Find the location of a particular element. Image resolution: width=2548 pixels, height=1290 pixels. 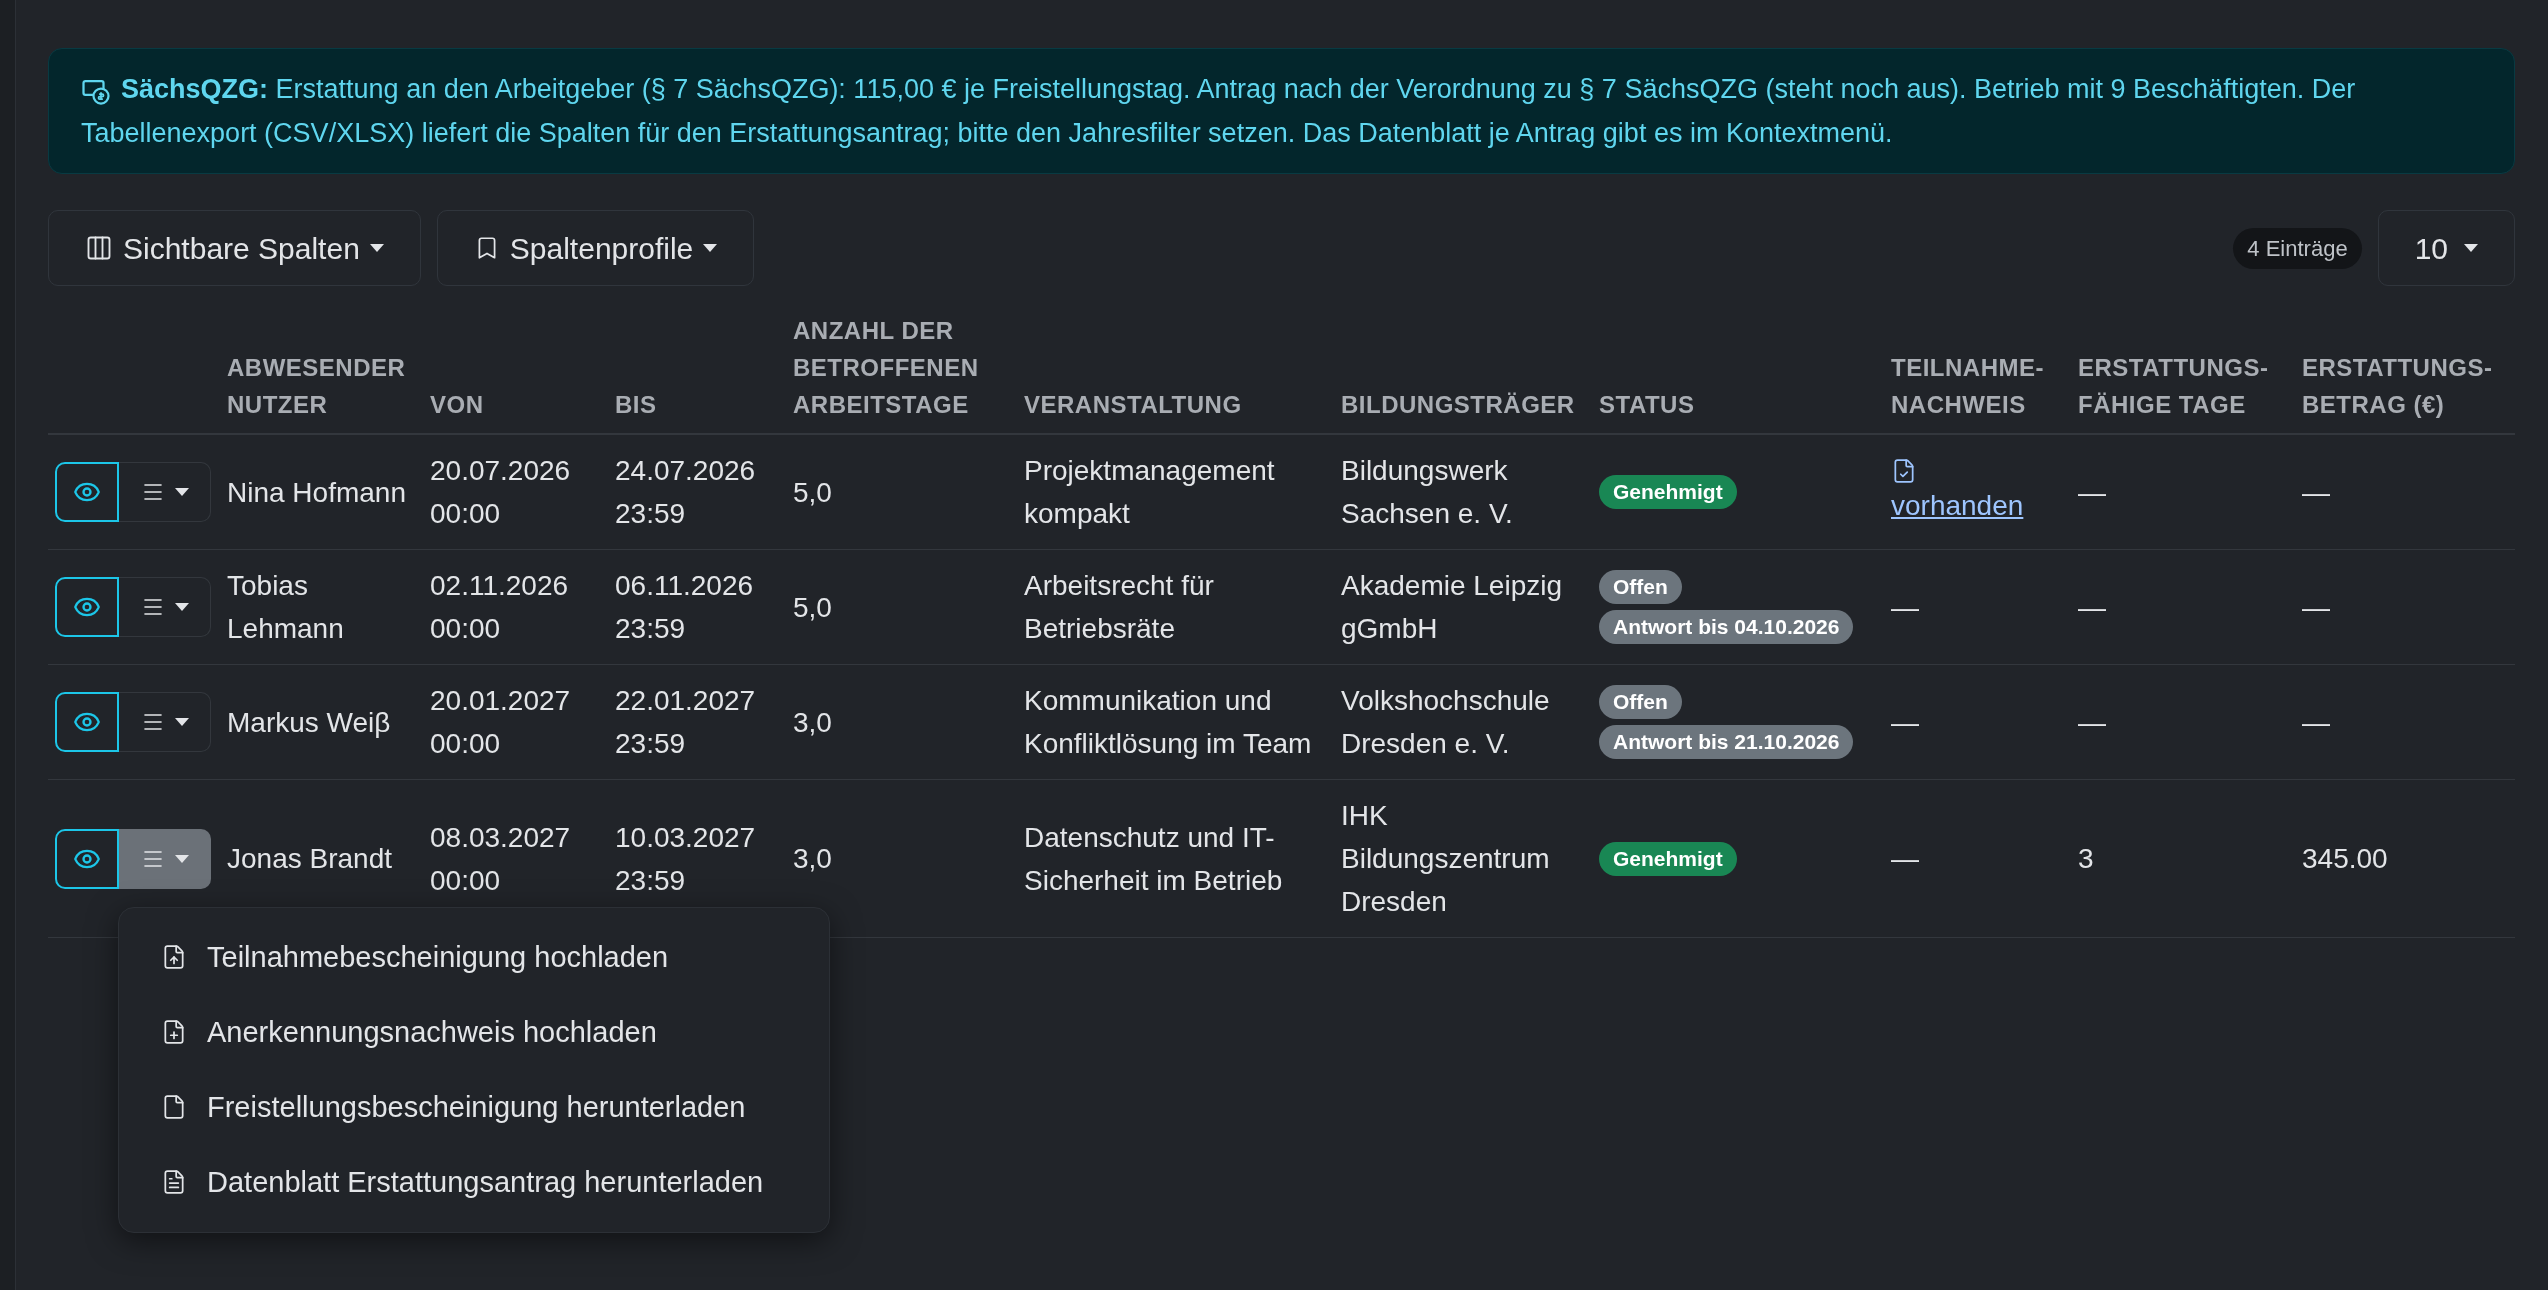

dropdown-button: Sichtbare Spalten is located at coordinates (234, 248).